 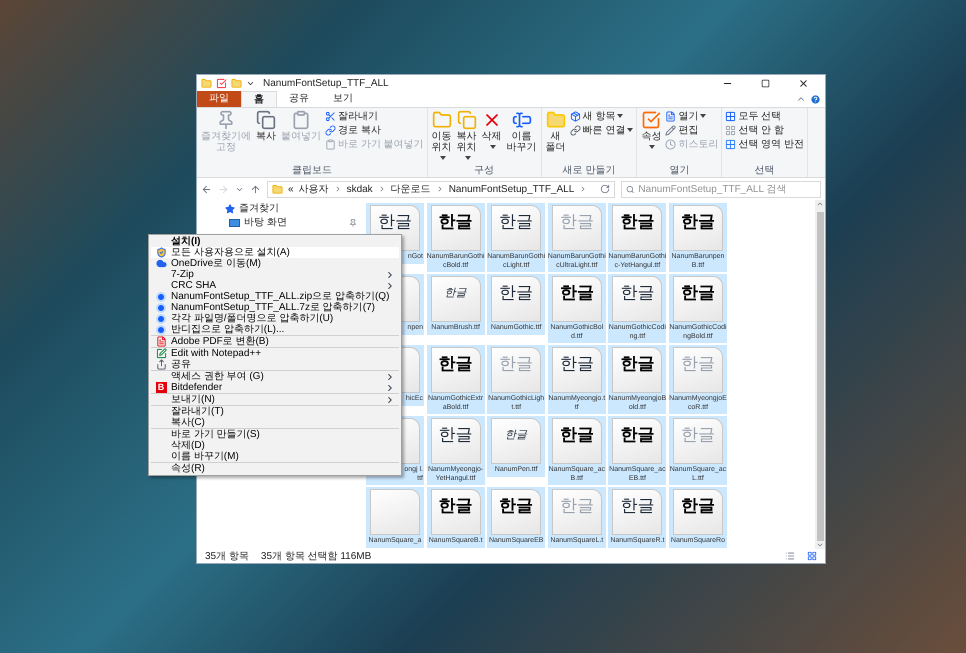 I want to click on ribbon-tab: 홈, so click(x=259, y=99).